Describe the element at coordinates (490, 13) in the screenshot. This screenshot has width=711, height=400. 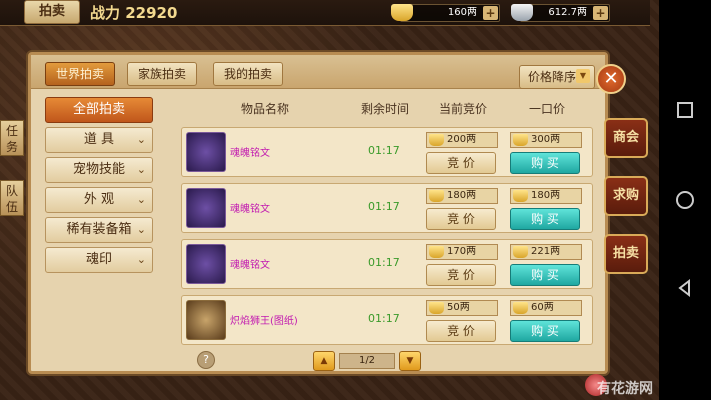
I see `add-gold-button: +` at that location.